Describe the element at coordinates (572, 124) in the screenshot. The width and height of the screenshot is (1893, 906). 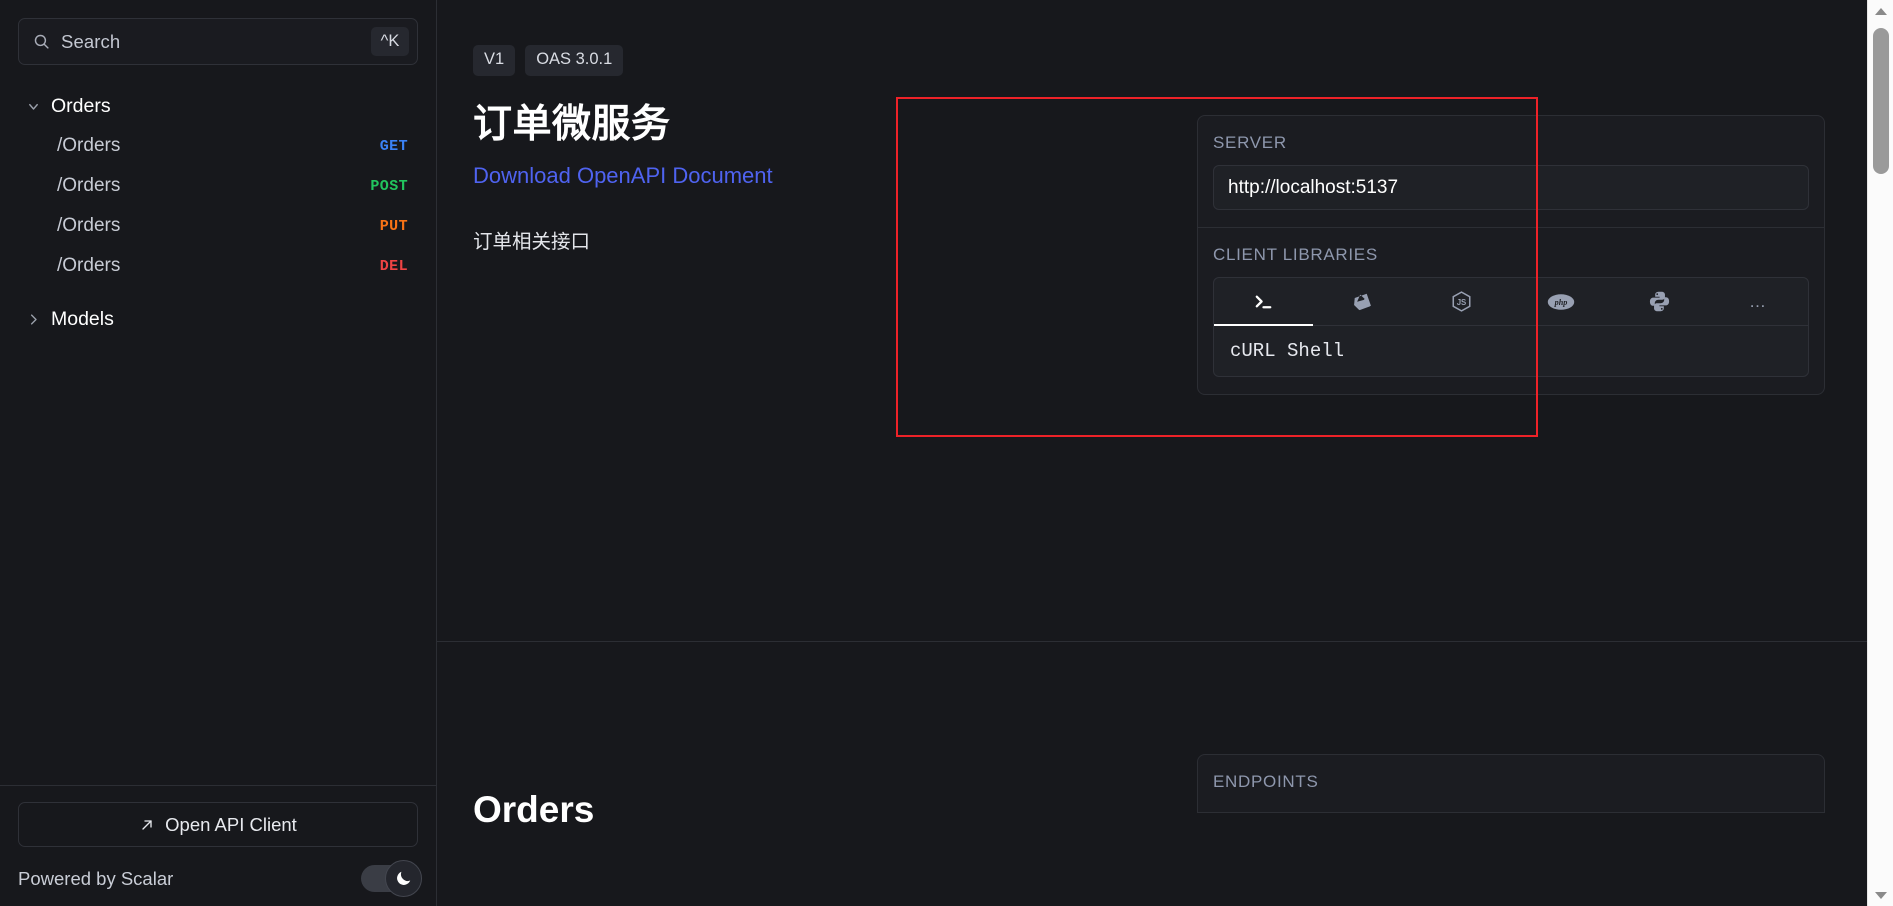
I see `page-title: 订单微服务` at that location.